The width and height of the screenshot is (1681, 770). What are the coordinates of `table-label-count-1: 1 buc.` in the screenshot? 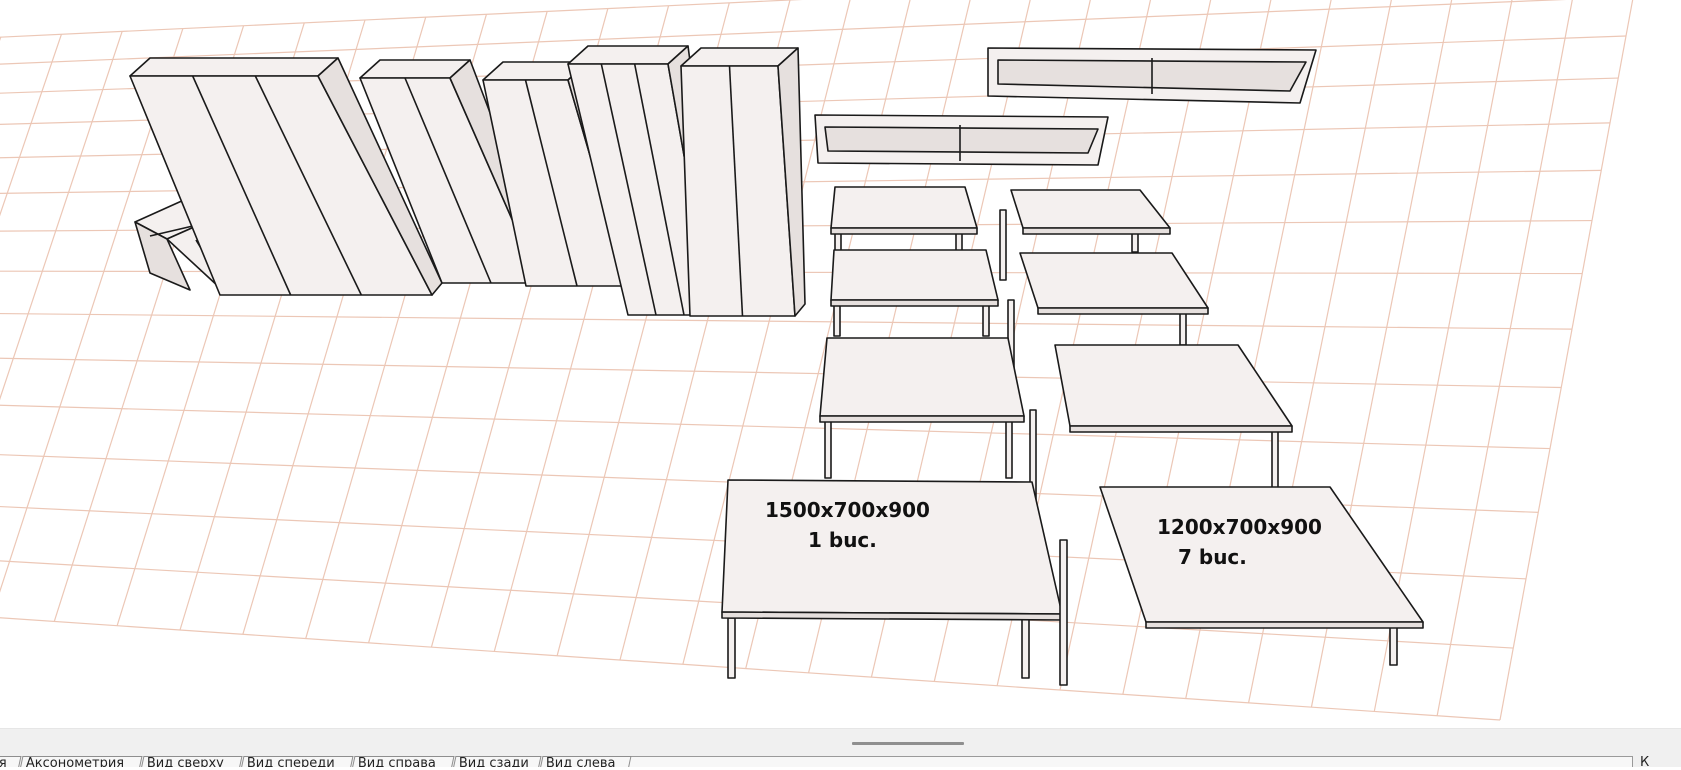 It's located at (842, 540).